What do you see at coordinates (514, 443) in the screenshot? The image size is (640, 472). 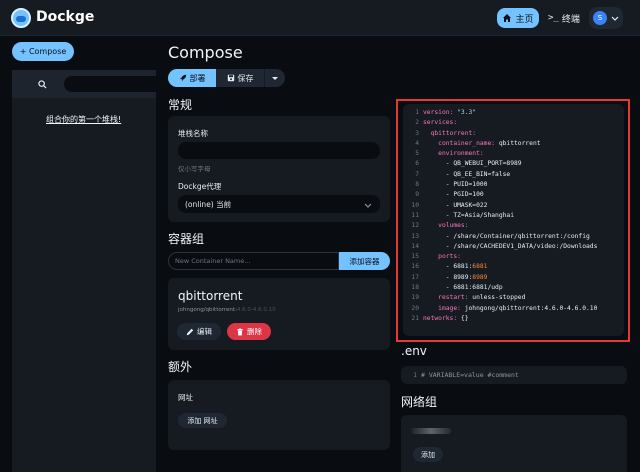 I see `networks-card` at bounding box center [514, 443].